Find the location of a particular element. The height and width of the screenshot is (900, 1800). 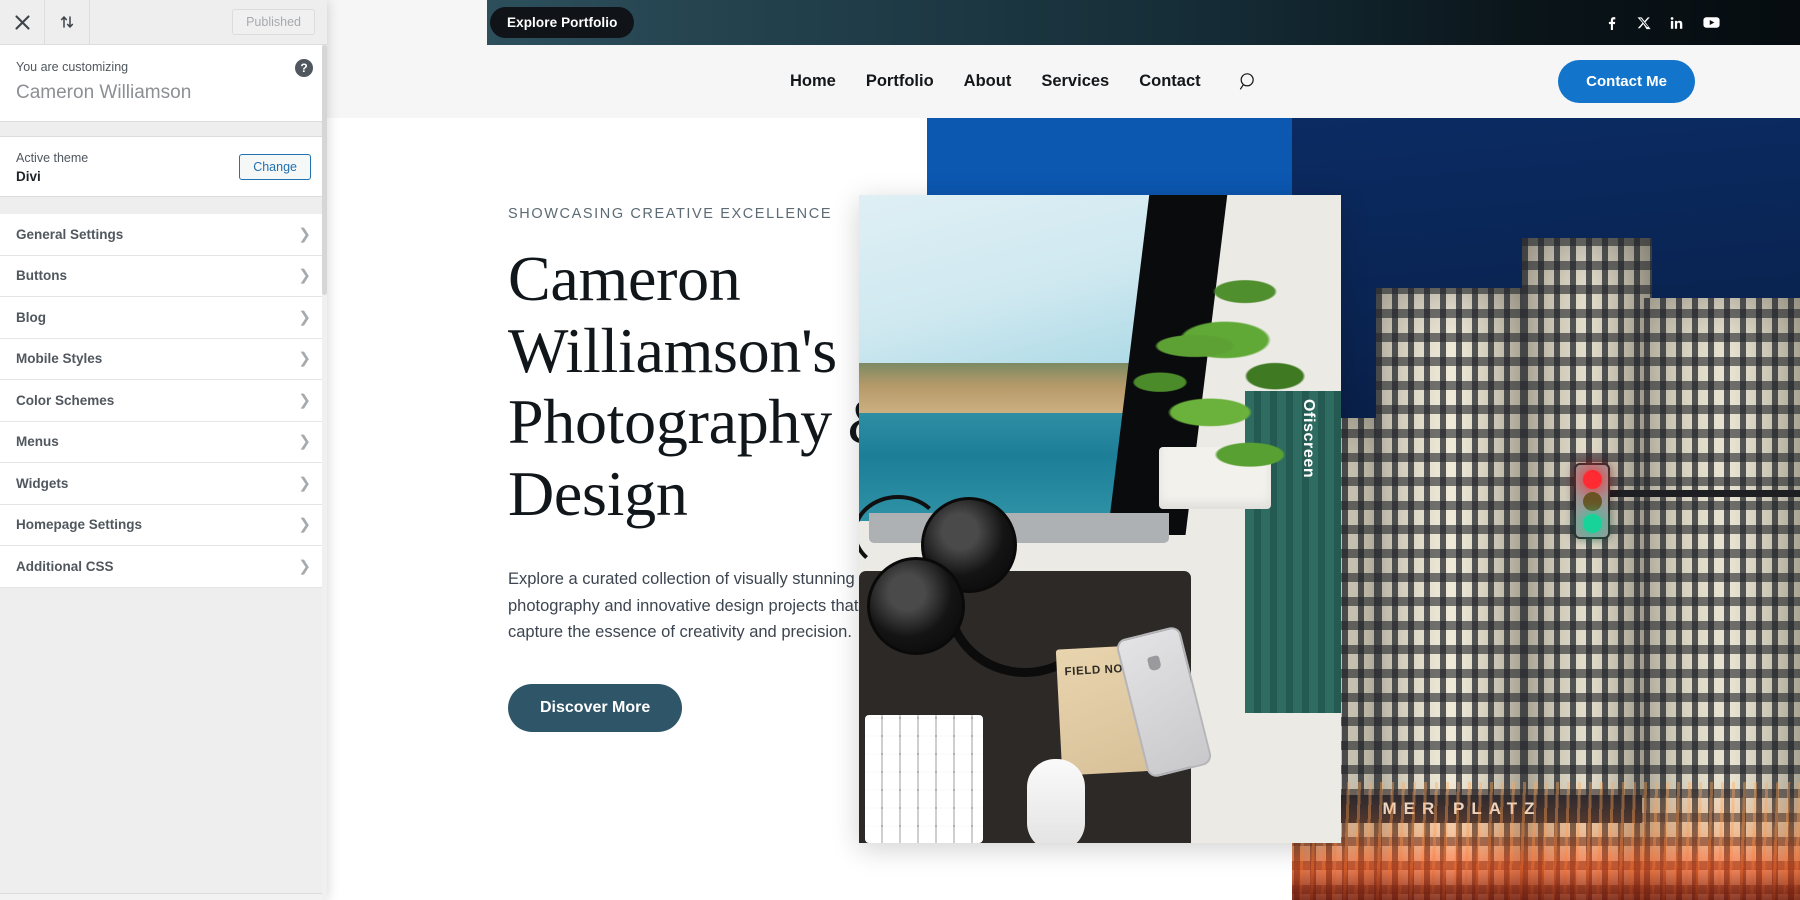

sidebar-item-additional-css: Additional CSS ❯ is located at coordinates (163, 567).